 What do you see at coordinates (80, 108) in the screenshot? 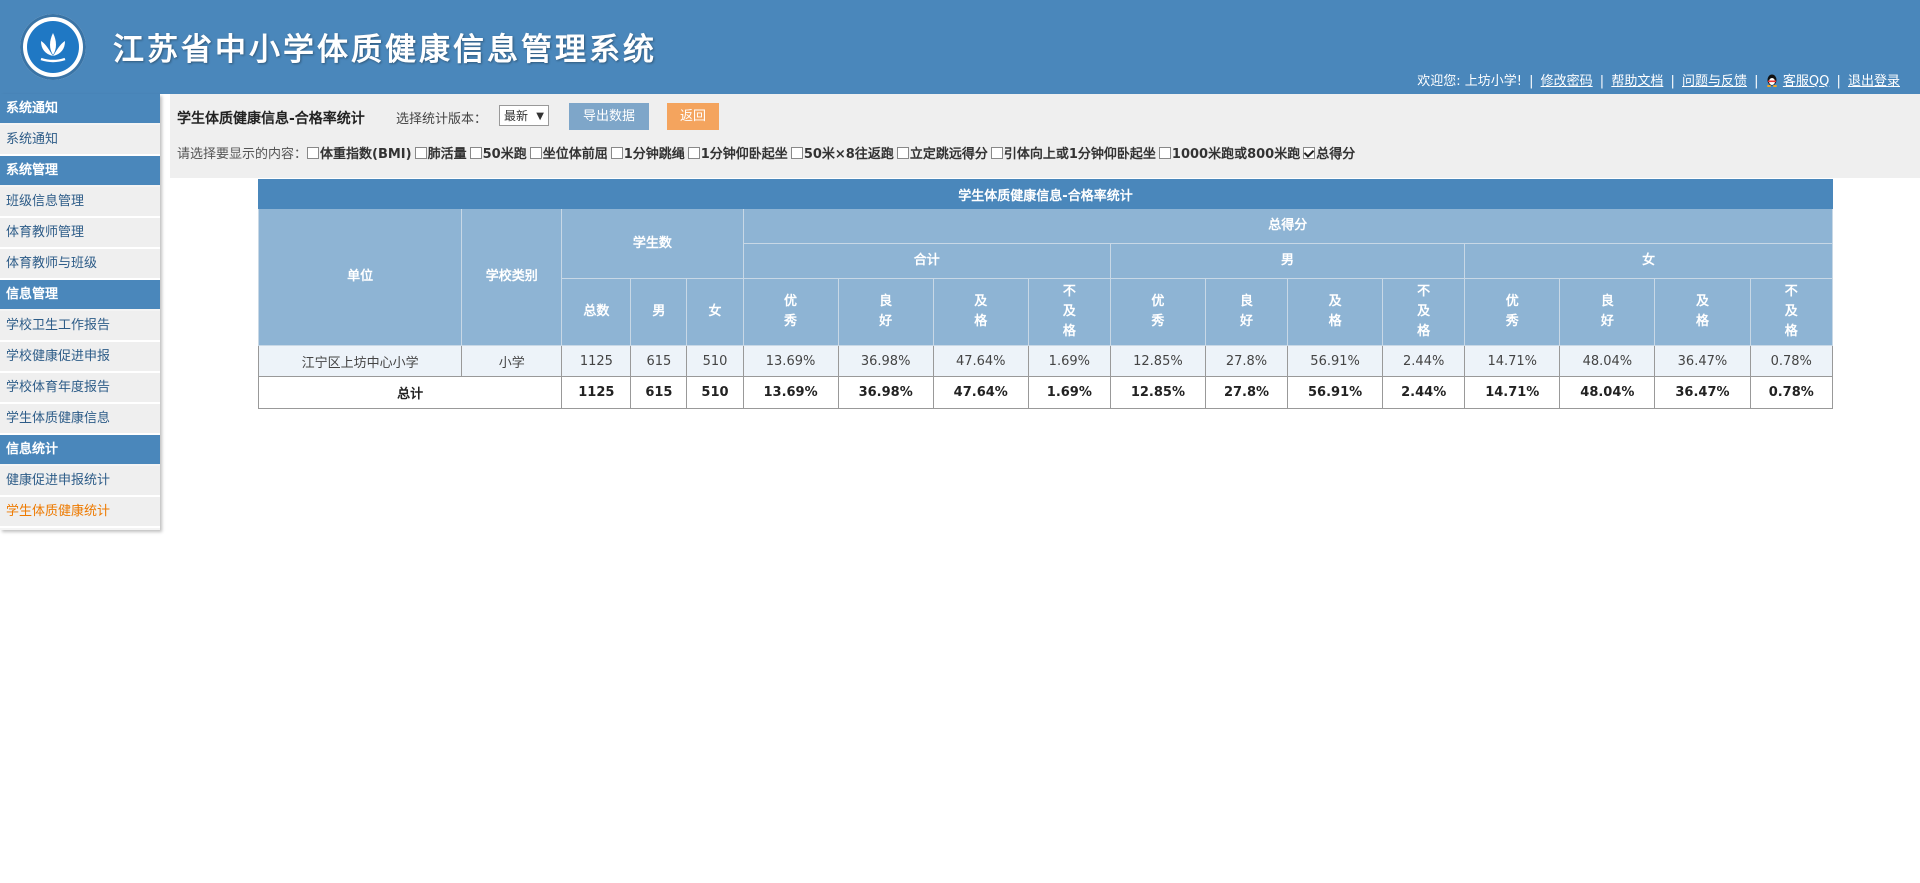
I see `sidebar-section-notice: 系统通知` at bounding box center [80, 108].